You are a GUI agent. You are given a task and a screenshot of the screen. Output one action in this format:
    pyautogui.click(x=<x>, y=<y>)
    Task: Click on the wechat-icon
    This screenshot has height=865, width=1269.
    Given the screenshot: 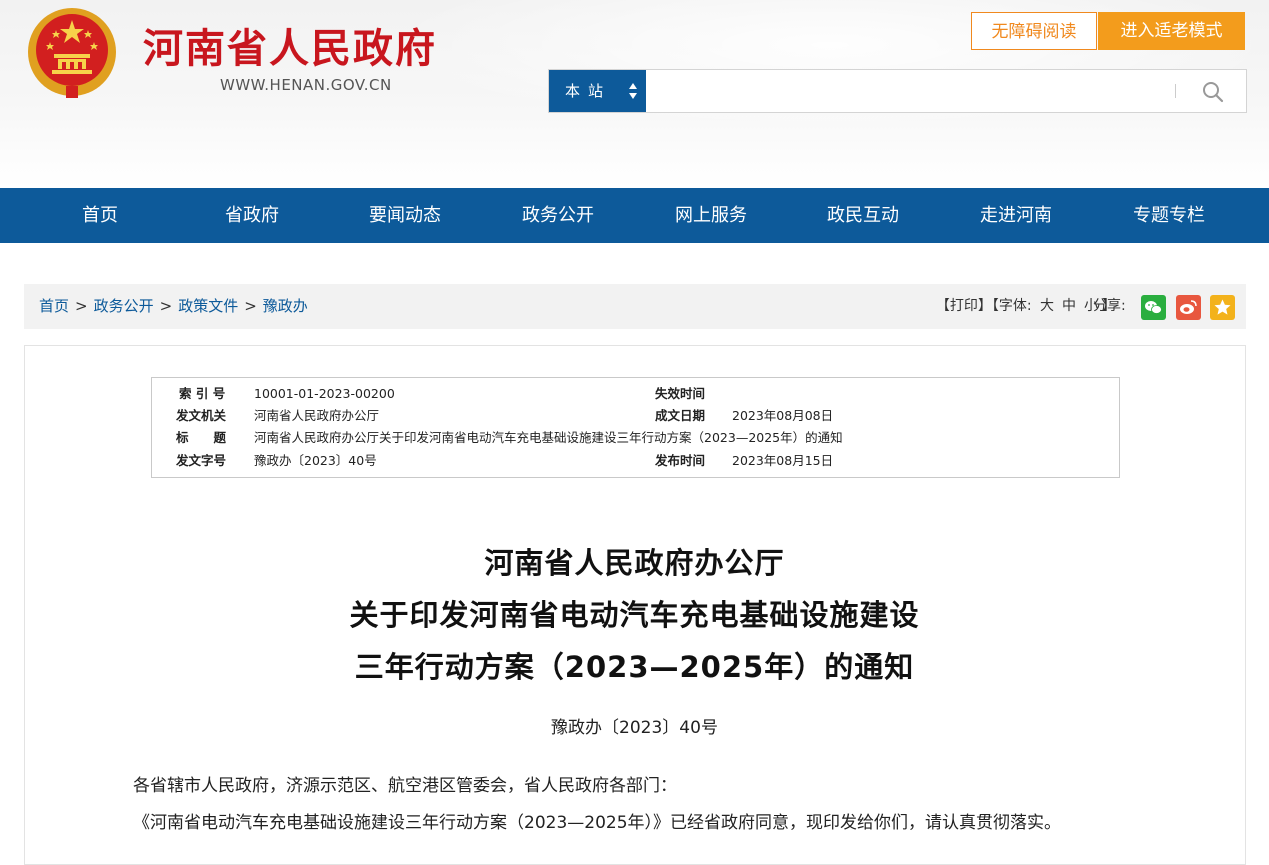 What is the action you would take?
    pyautogui.click(x=1153, y=307)
    